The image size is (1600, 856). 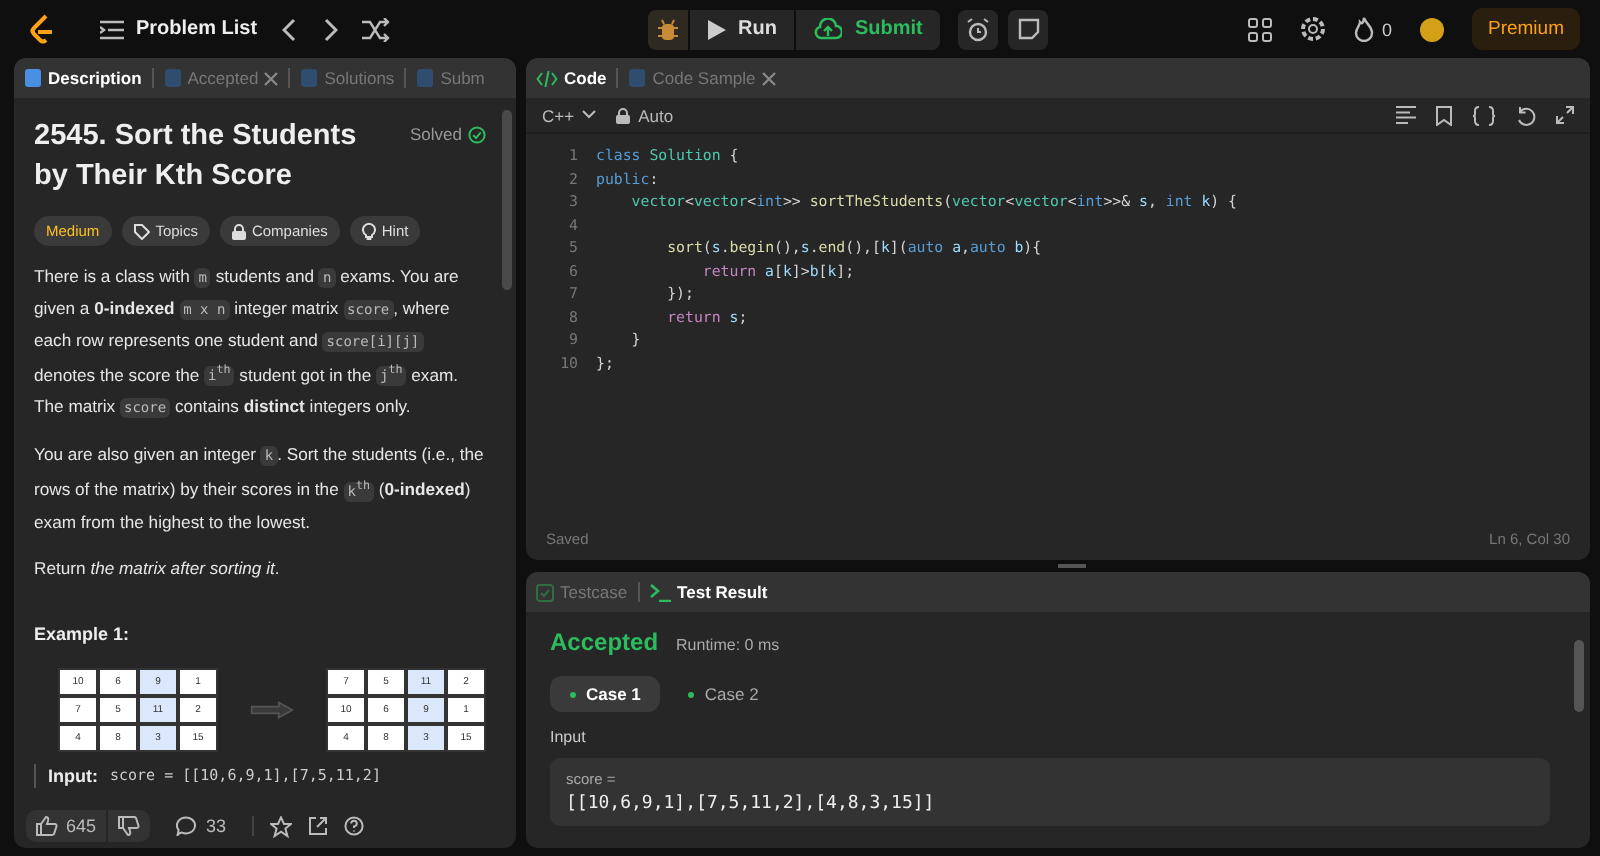 What do you see at coordinates (1484, 115) in the screenshot?
I see `braces-icon` at bounding box center [1484, 115].